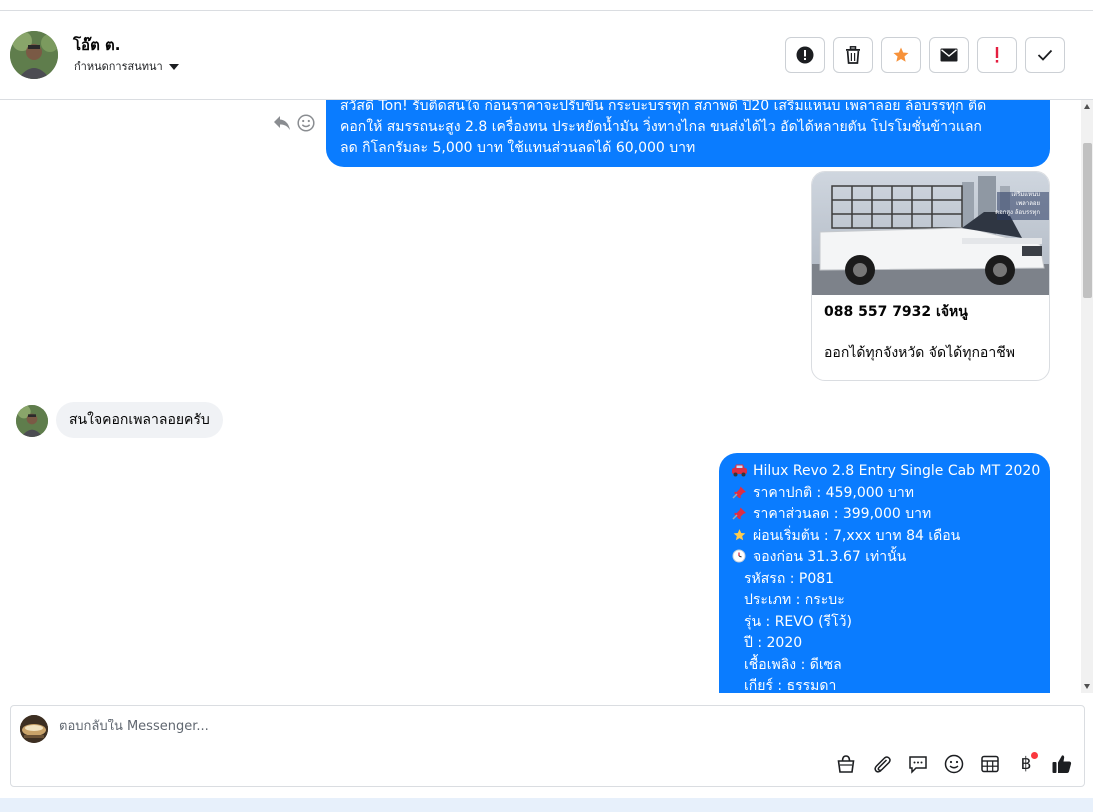 This screenshot has width=1093, height=812. I want to click on contact-avatar, so click(34, 55).